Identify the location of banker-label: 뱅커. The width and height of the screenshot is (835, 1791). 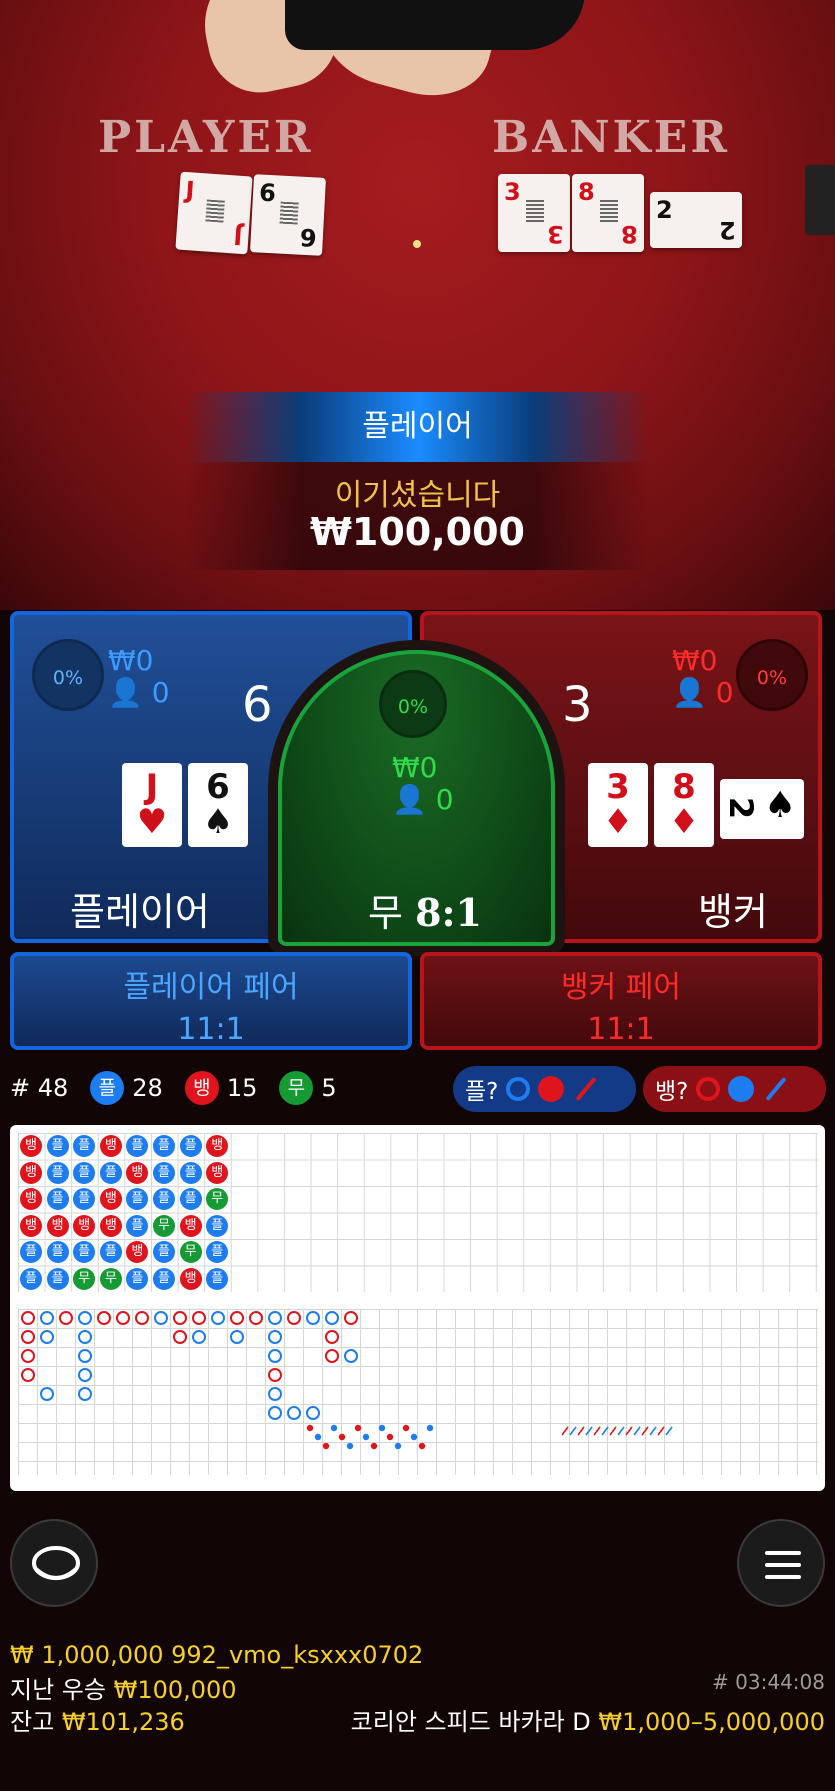
(733, 912).